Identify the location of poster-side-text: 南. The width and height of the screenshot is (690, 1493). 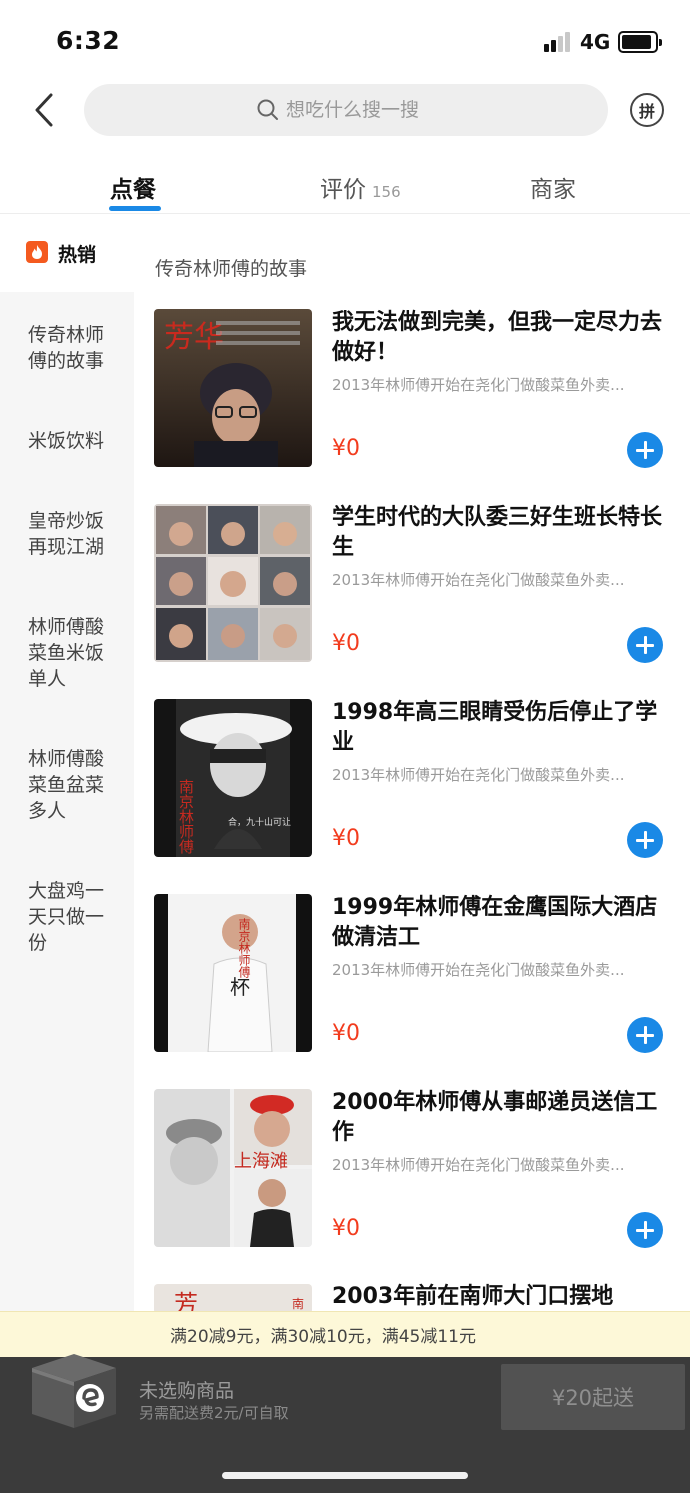
(298, 1303).